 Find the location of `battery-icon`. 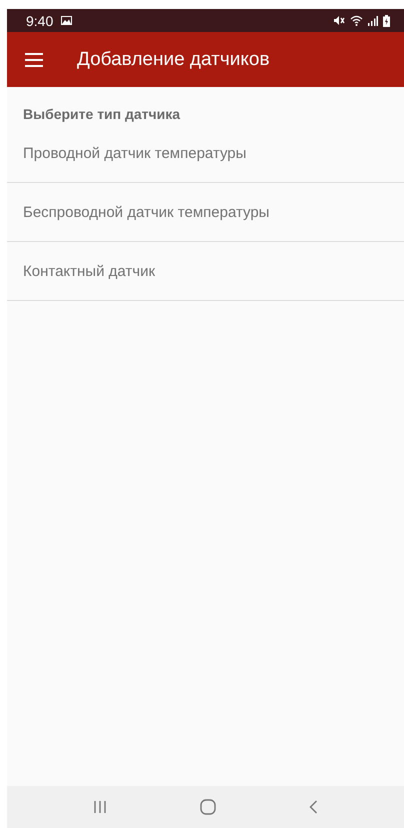

battery-icon is located at coordinates (386, 20).